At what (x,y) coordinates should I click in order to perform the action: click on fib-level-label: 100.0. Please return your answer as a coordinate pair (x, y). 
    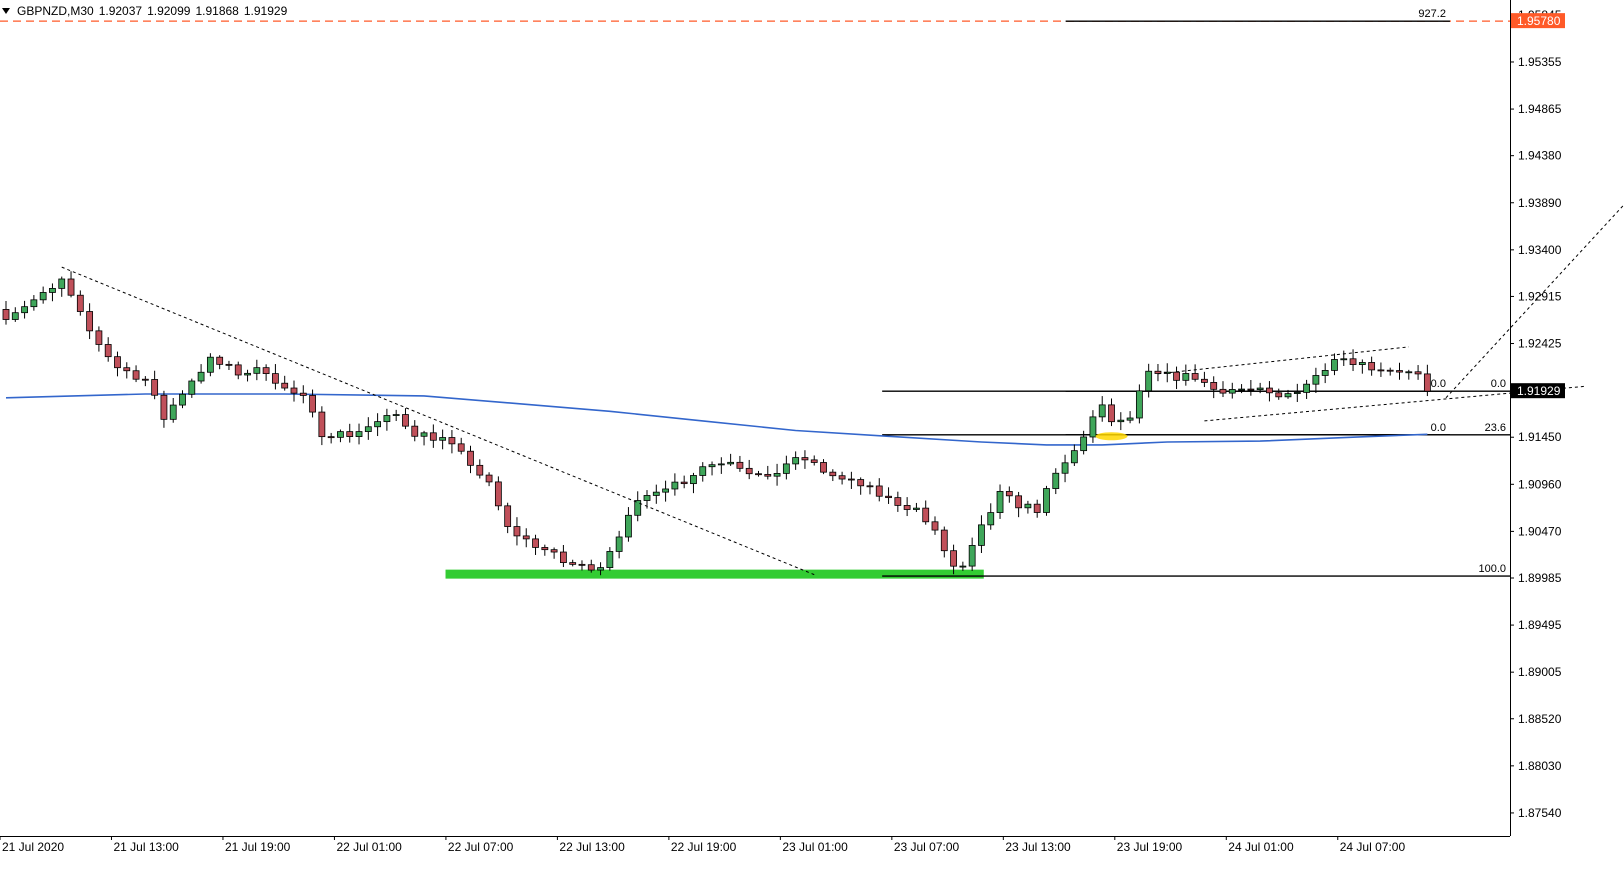
    Looking at the image, I should click on (1492, 569).